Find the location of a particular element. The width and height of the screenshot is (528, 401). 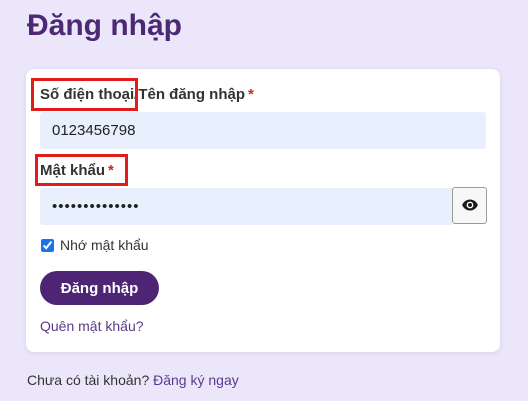

password-input is located at coordinates (246, 206).